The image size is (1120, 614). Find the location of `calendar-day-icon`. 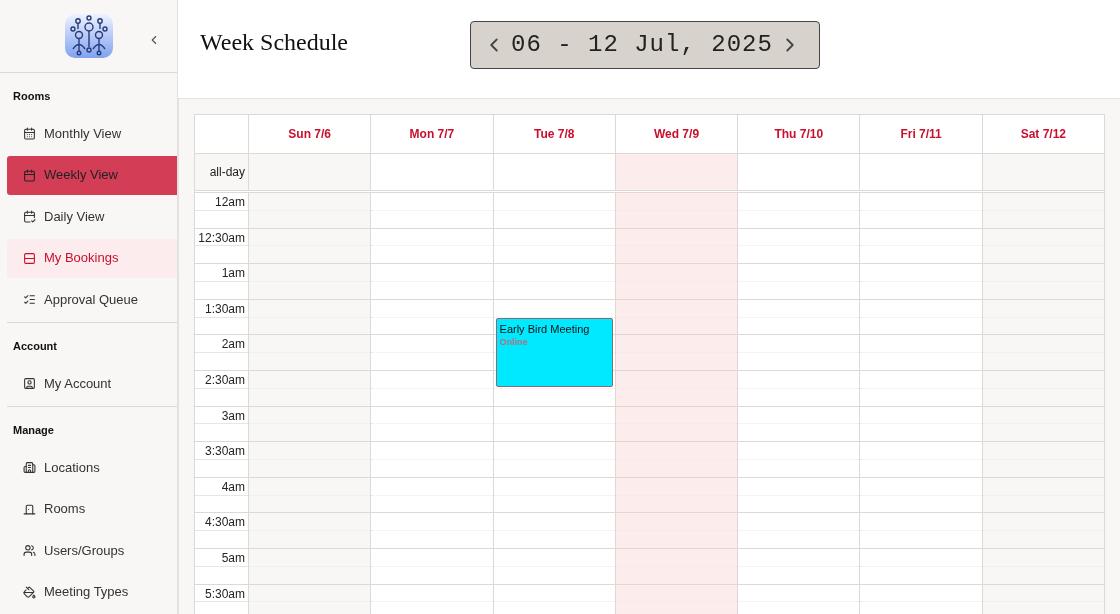

calendar-day-icon is located at coordinates (29, 216).